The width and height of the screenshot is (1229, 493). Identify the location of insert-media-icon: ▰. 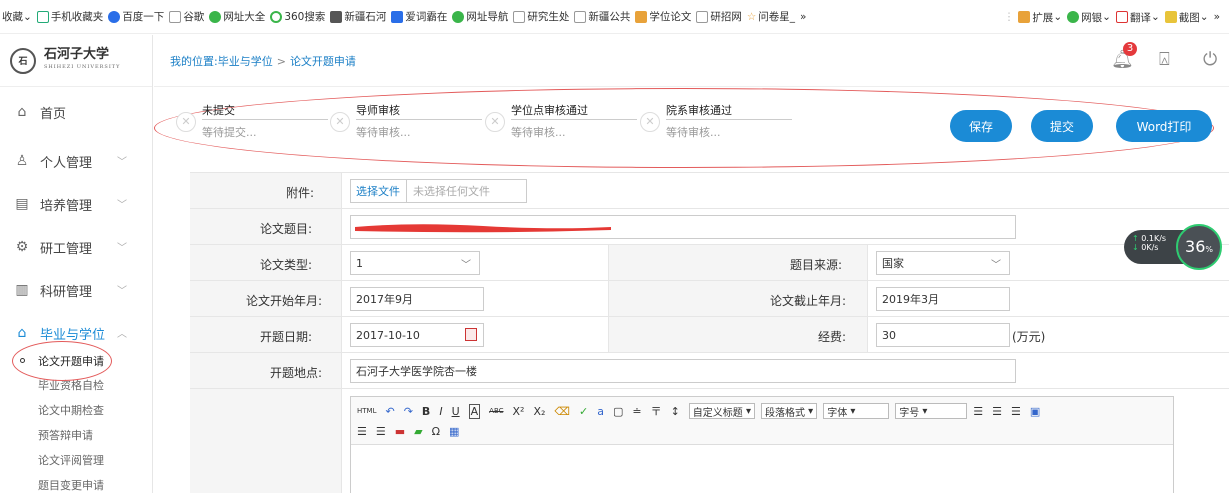
(418, 431).